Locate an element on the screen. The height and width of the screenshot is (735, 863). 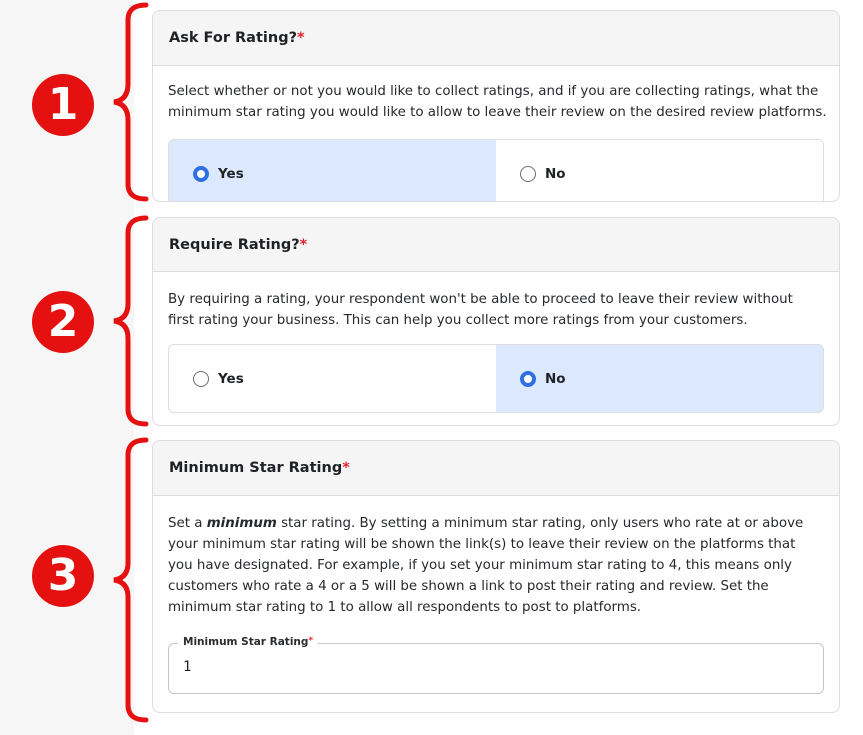
description-text: Set a is located at coordinates (187, 523).